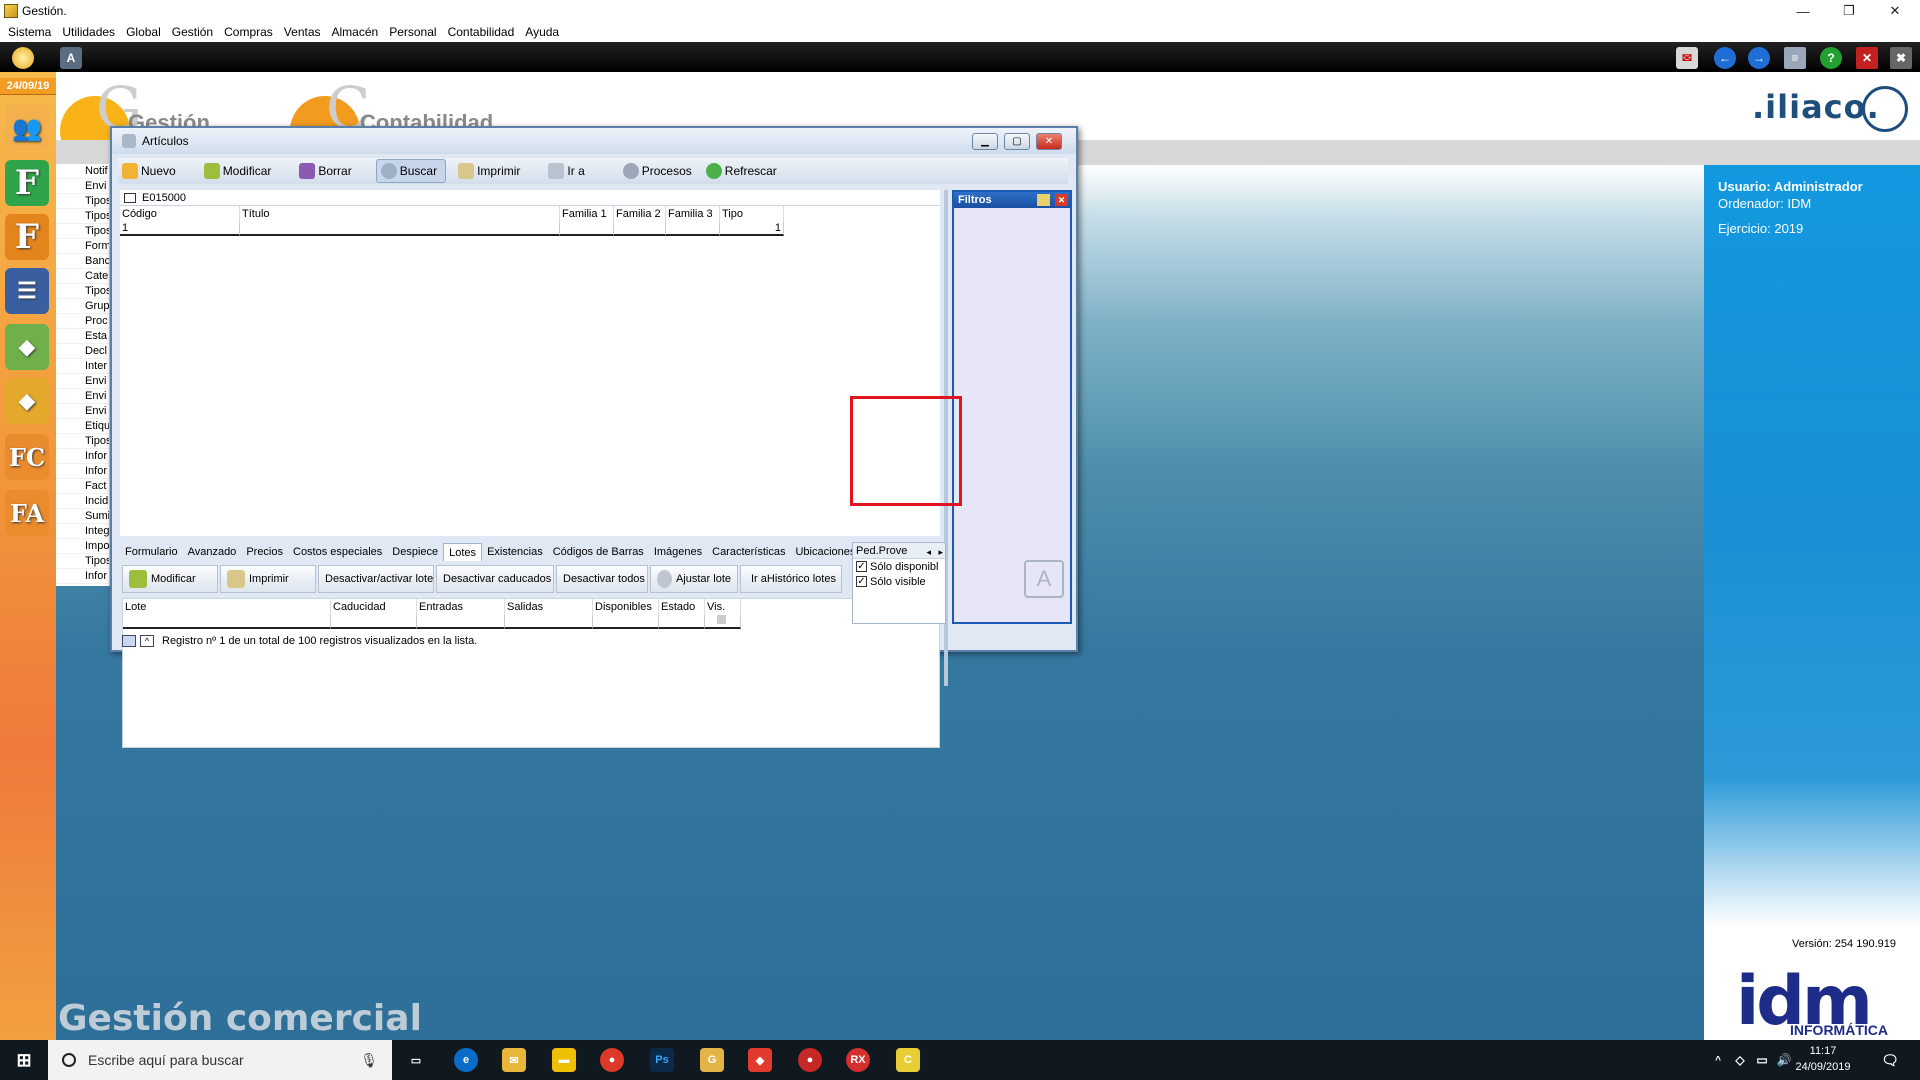  I want to click on desactivar-todos-button: Desactivar todos, so click(602, 579).